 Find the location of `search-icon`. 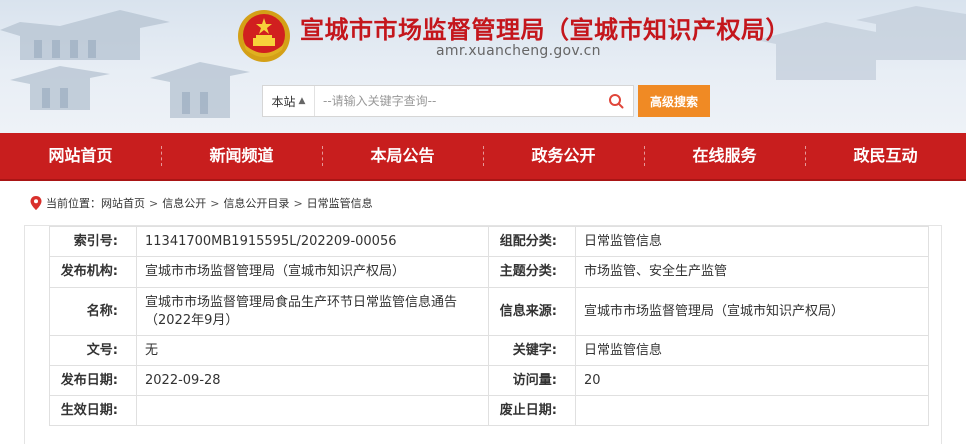

search-icon is located at coordinates (616, 101).